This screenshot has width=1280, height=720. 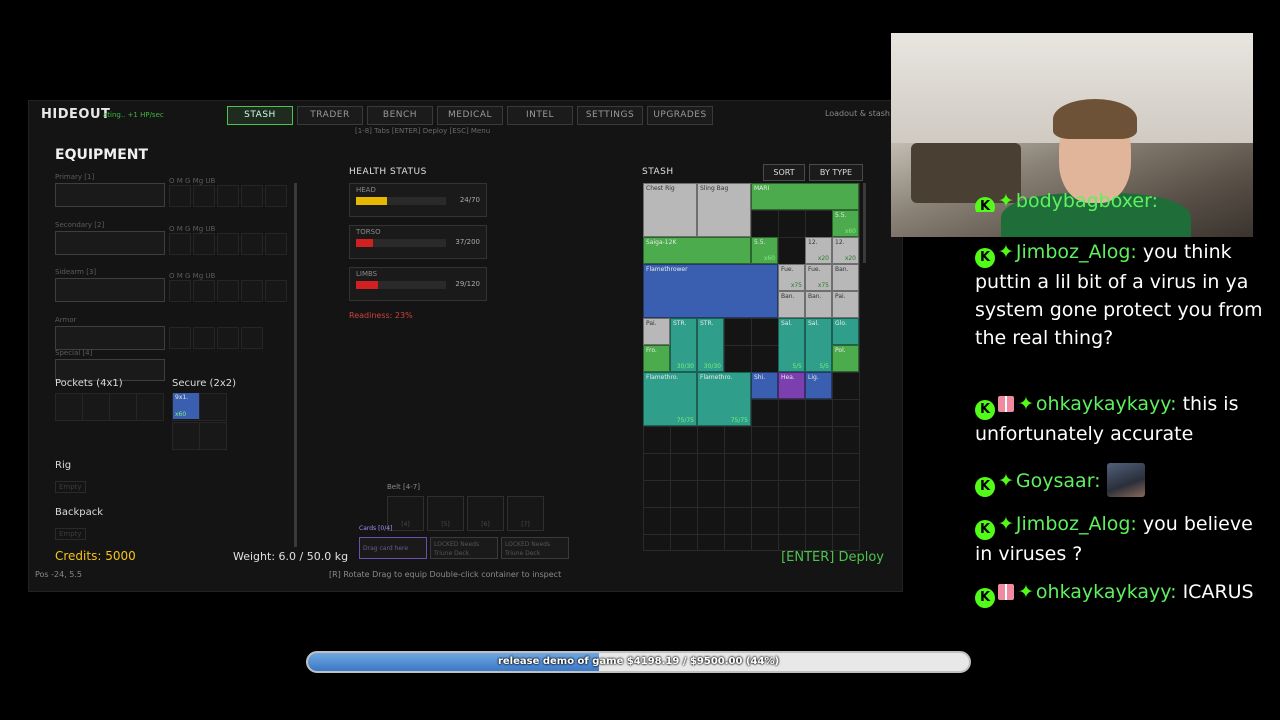 I want to click on sidearm-slot, so click(x=110, y=290).